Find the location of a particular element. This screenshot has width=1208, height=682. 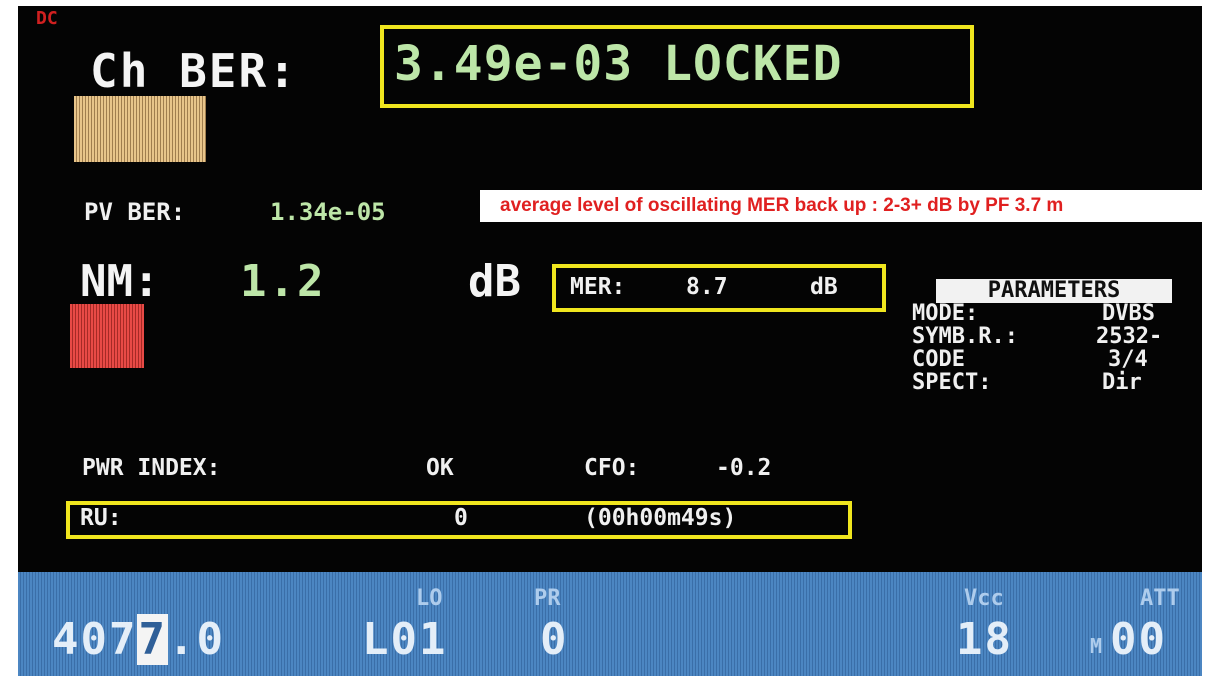

frequency-cursor-digit: 7 is located at coordinates (152, 639).